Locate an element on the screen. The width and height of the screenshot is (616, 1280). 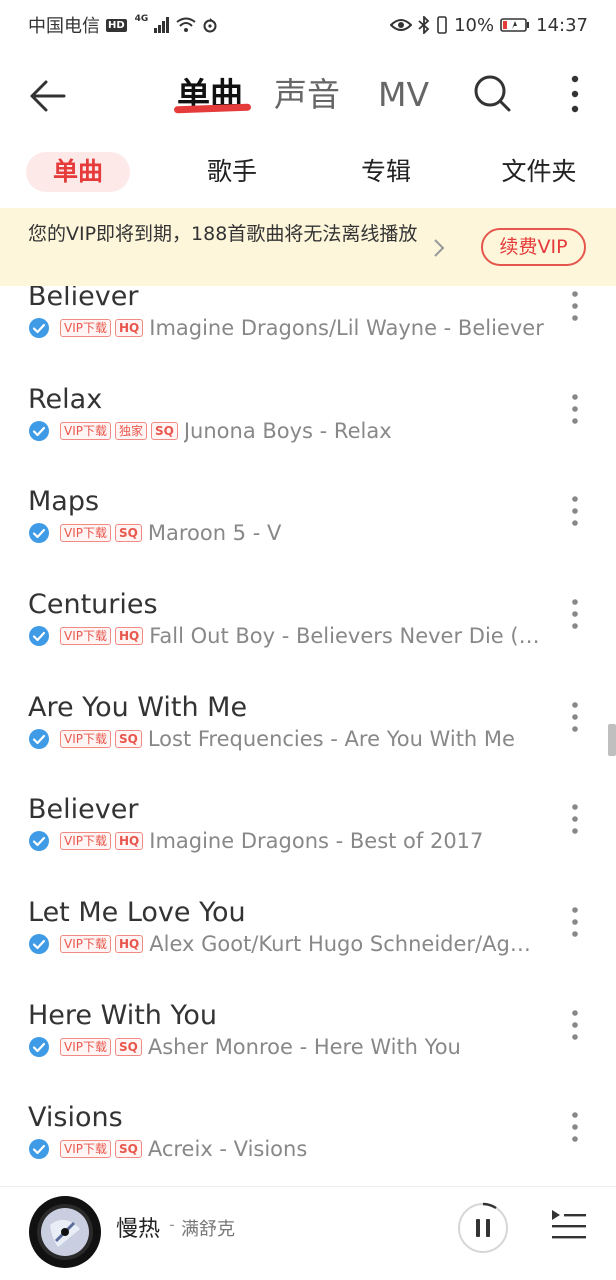
song-artist-album: Lost Frequencies - Are You With Me is located at coordinates (331, 739).